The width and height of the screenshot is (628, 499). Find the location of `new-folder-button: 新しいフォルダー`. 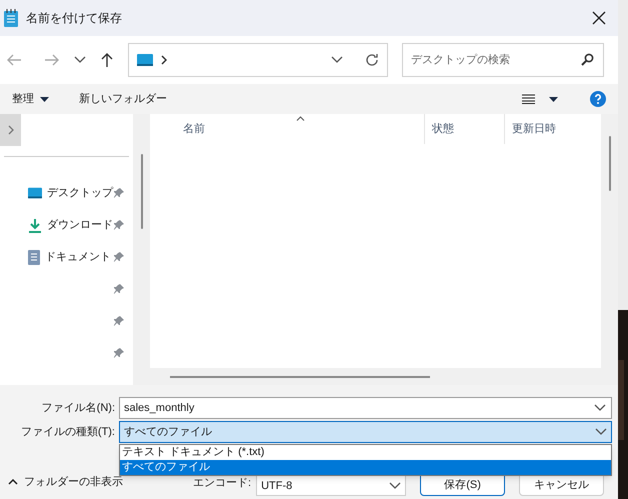

new-folder-button: 新しいフォルダー is located at coordinates (123, 99).